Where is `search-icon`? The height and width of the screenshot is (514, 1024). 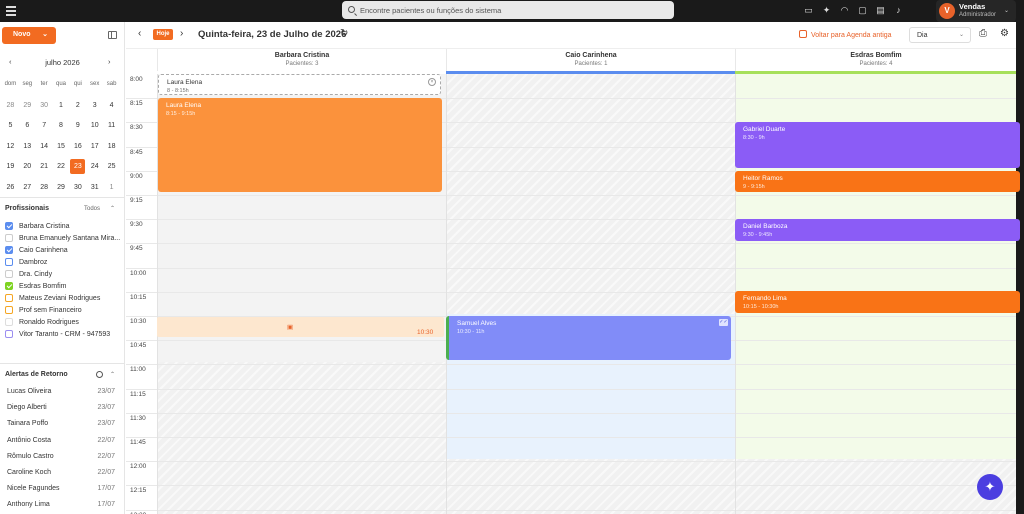
search-icon is located at coordinates (99, 374).